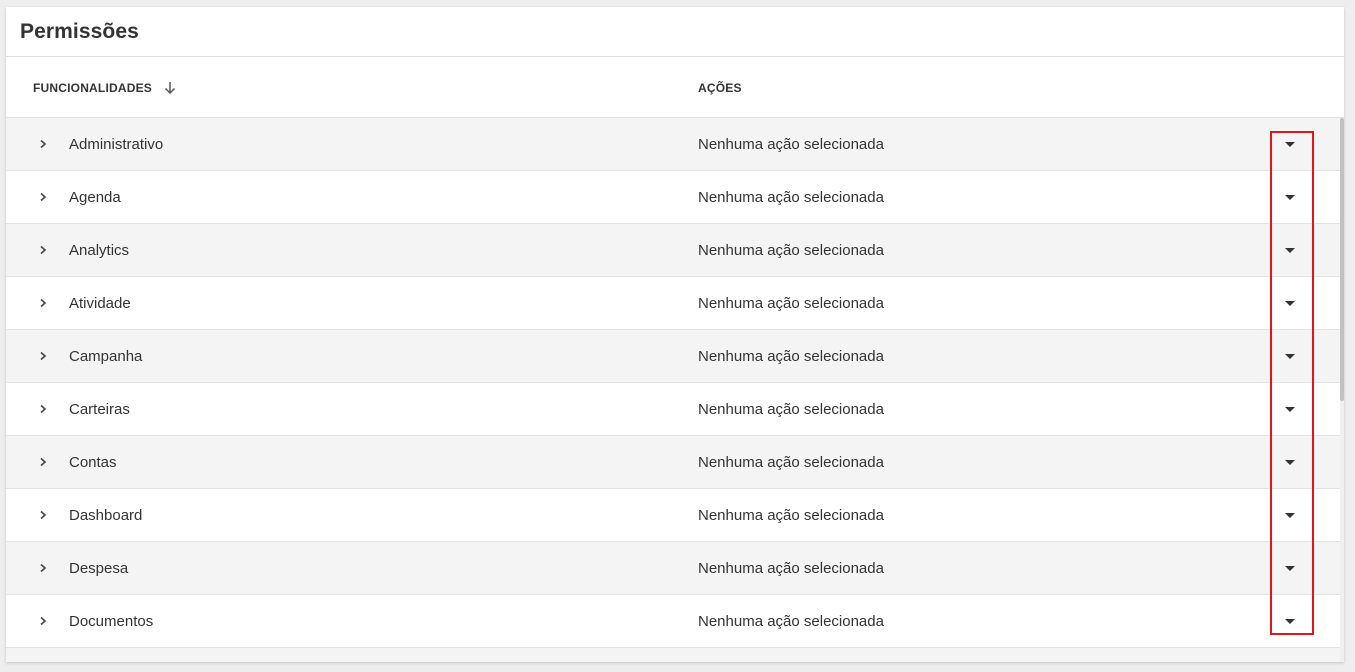  I want to click on functionality-name: Analytics, so click(99, 250).